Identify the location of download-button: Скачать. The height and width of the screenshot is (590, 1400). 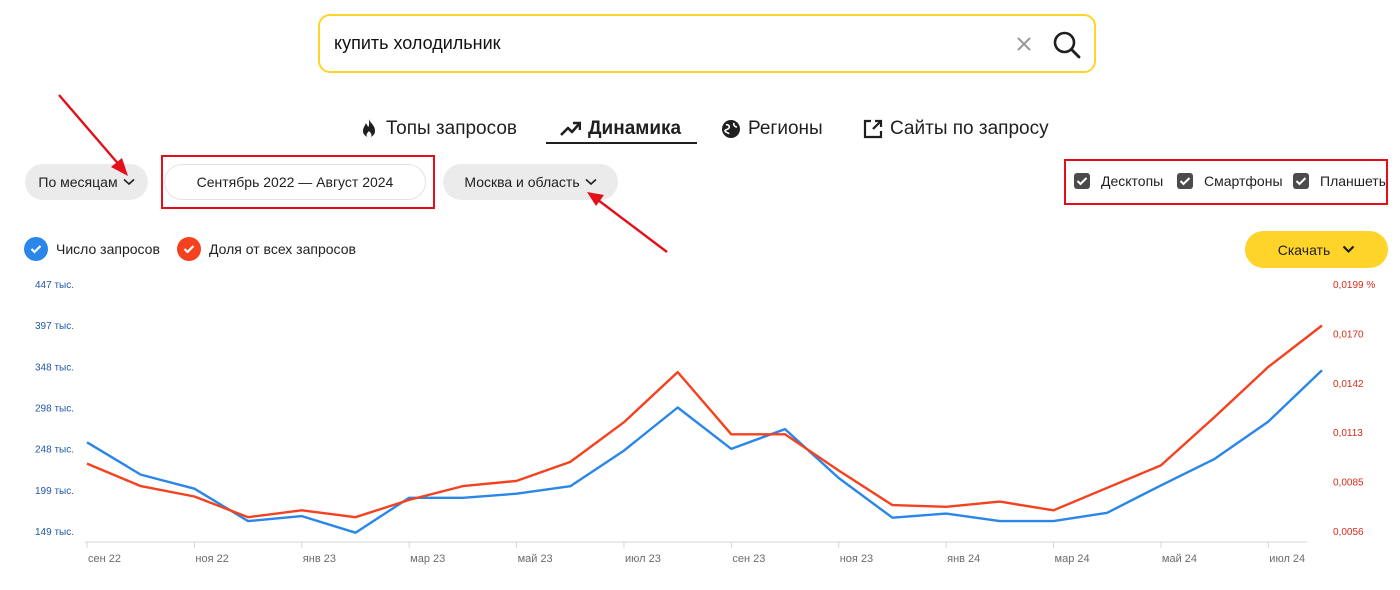
(1316, 249).